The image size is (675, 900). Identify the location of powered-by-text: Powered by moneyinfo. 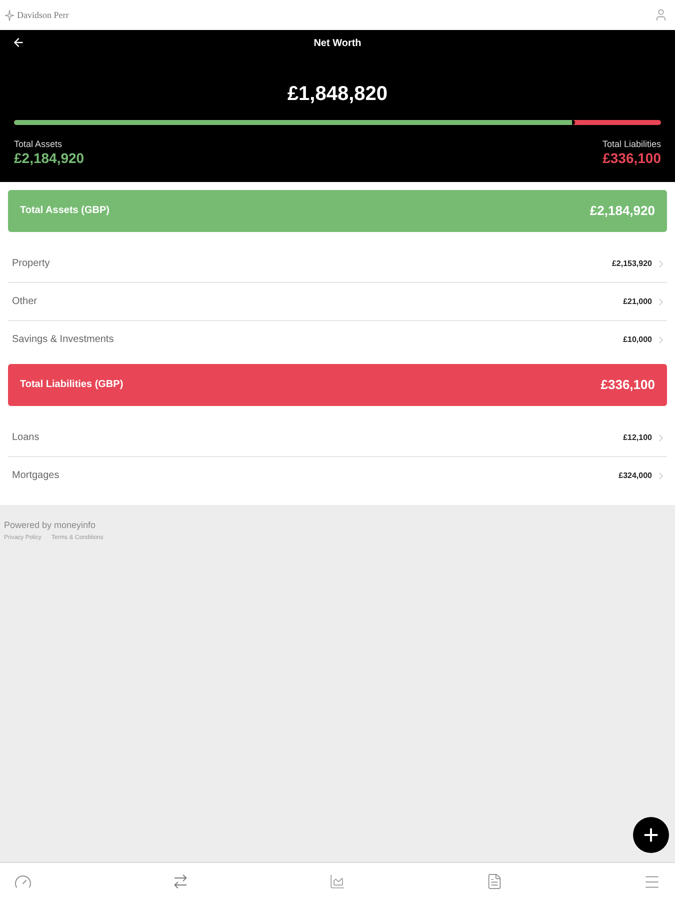
(50, 525).